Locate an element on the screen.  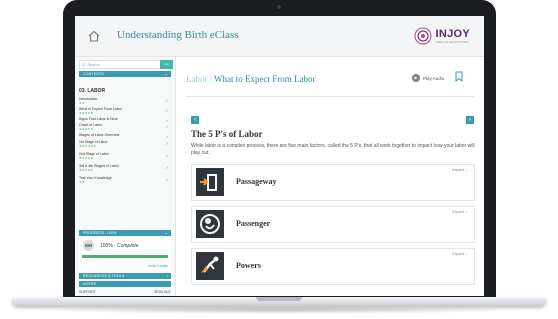
progress-header: PROGRESS: 100% ⌄ is located at coordinates (125, 233).